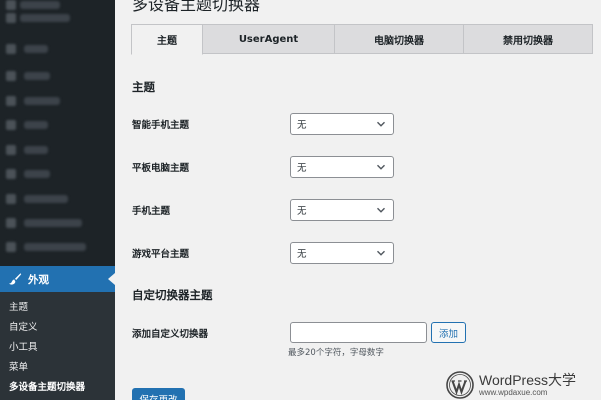  I want to click on tab-theme: 主题, so click(167, 39).